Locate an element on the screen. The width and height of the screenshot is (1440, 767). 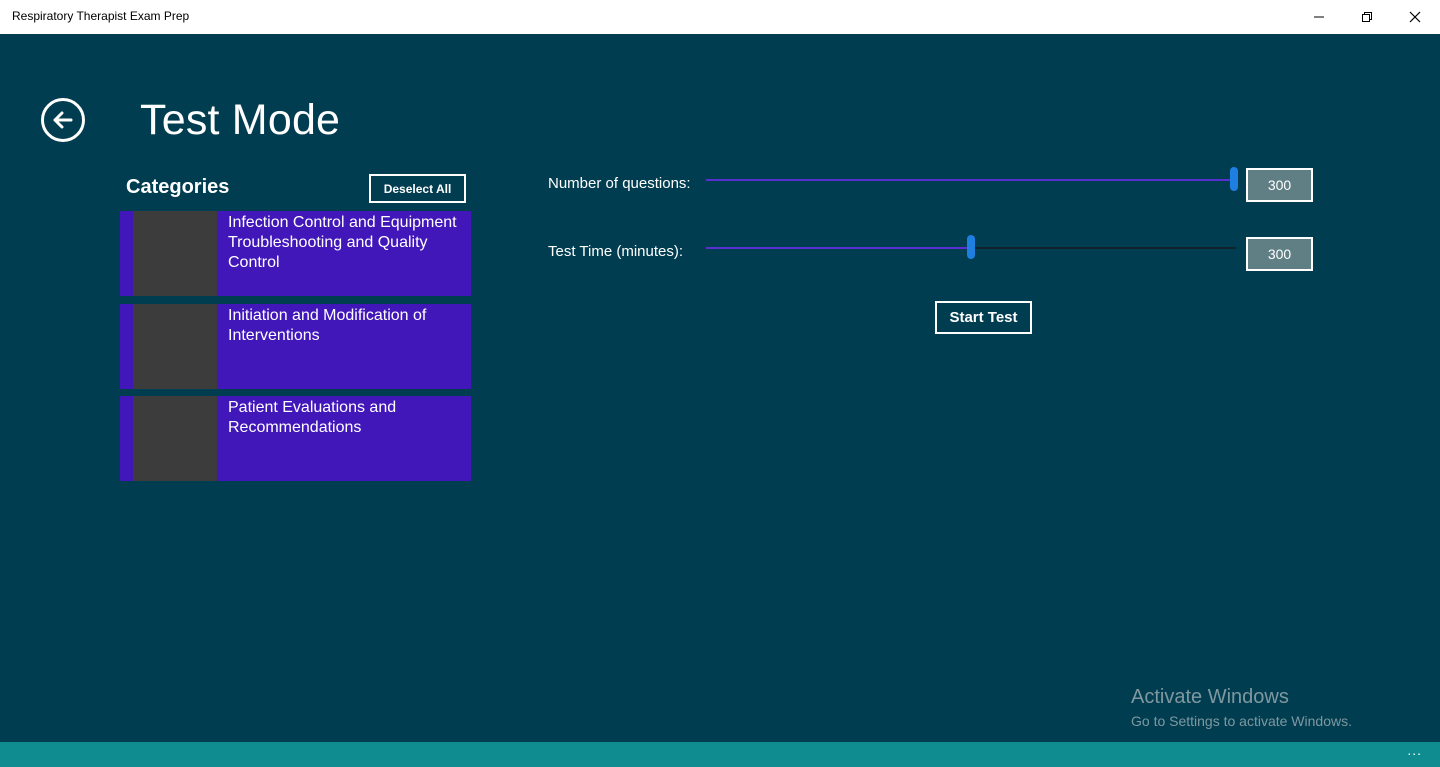
minimize-button is located at coordinates (1319, 17).